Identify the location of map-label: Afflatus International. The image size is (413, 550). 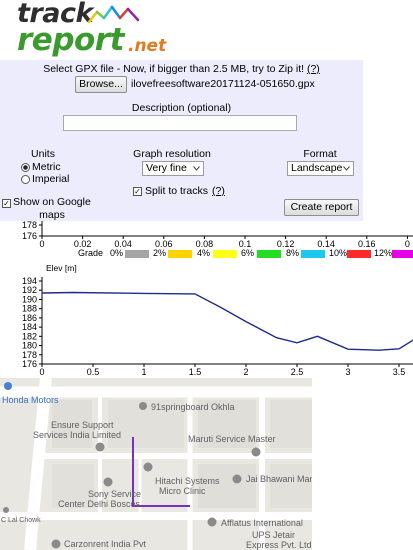
(262, 523).